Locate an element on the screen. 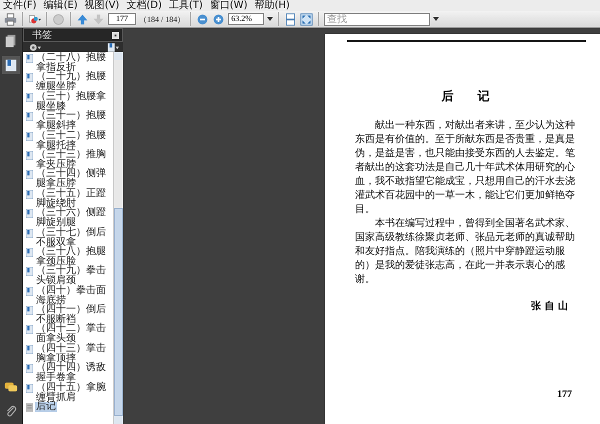 This screenshot has height=424, width=600. zoom-out-icon is located at coordinates (203, 19).